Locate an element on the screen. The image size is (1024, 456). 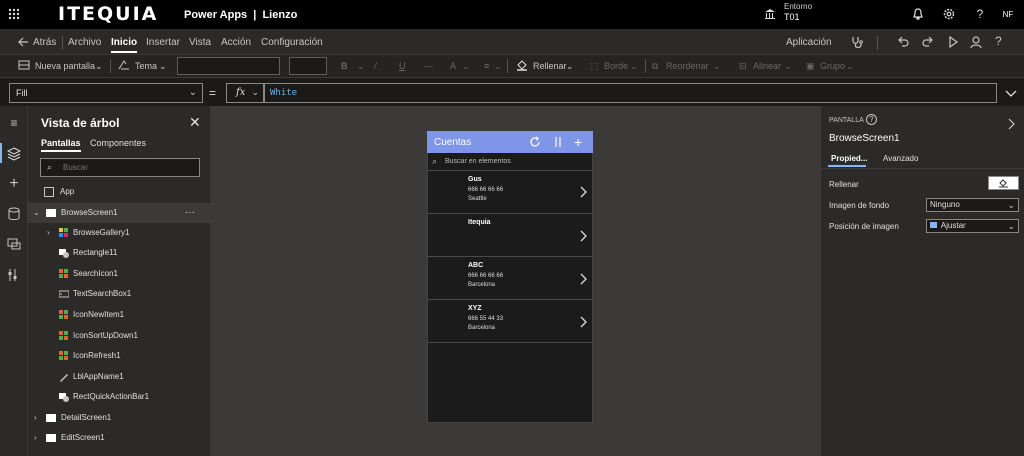
fx-icon: fx is located at coordinates (241, 92).